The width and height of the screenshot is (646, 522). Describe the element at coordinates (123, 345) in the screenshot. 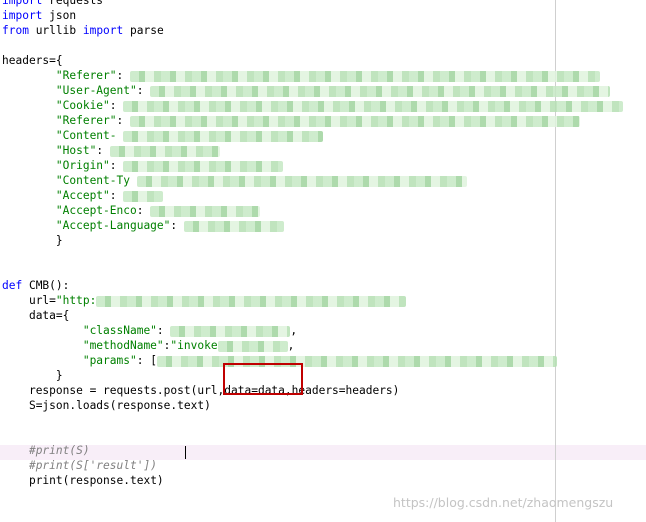

I see `string-literal: "methodName"` at that location.